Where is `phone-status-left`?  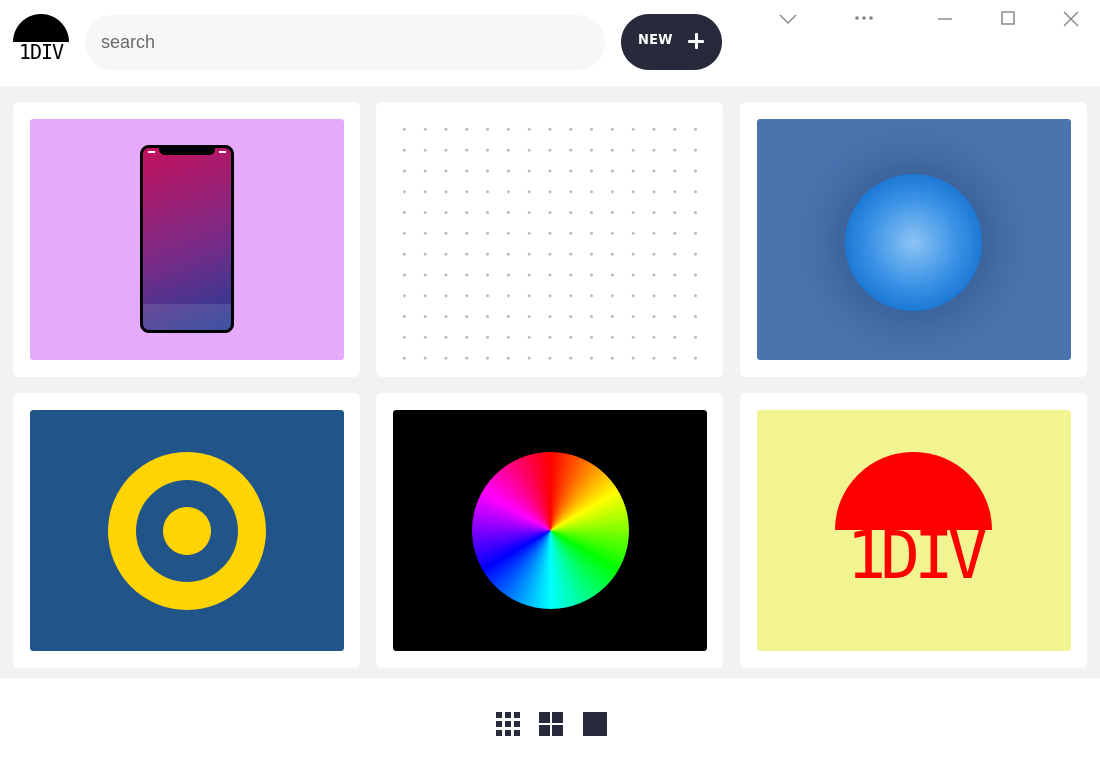 phone-status-left is located at coordinates (151, 152).